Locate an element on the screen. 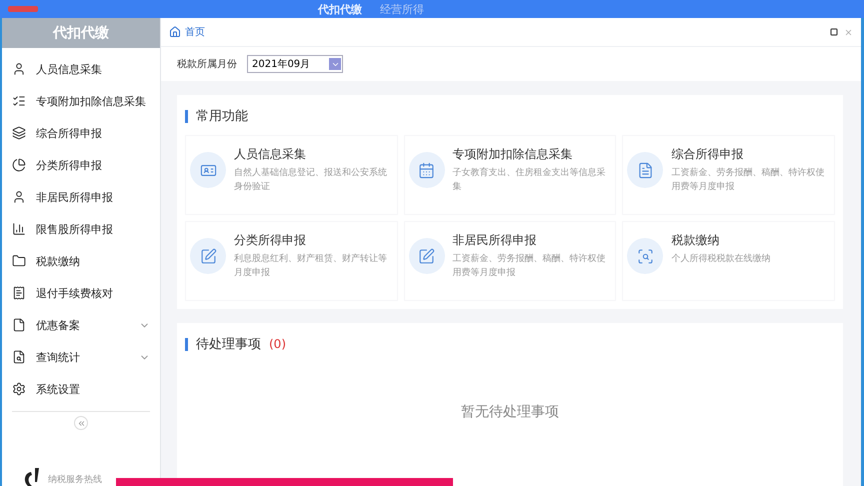 This screenshot has width=864, height=486. dropdown-button is located at coordinates (335, 64).